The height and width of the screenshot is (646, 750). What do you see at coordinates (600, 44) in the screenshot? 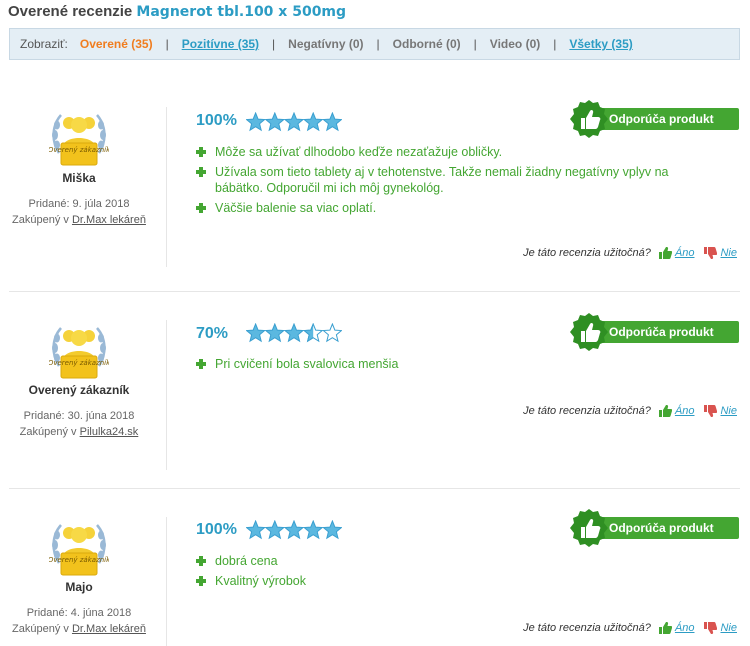
I see `filter-all: Všetky (35)` at bounding box center [600, 44].